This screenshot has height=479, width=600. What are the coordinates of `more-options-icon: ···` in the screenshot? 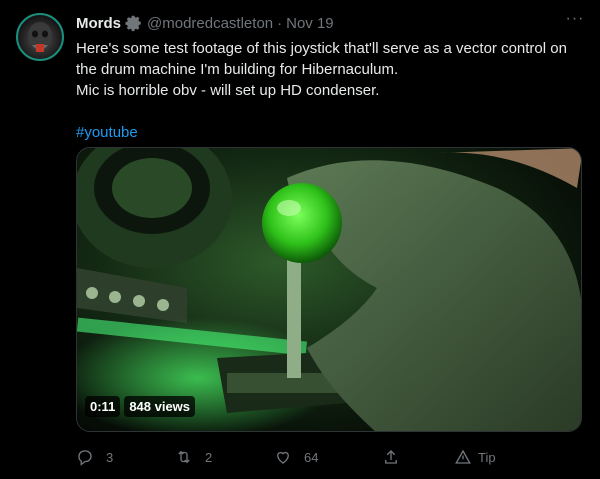 It's located at (575, 21).